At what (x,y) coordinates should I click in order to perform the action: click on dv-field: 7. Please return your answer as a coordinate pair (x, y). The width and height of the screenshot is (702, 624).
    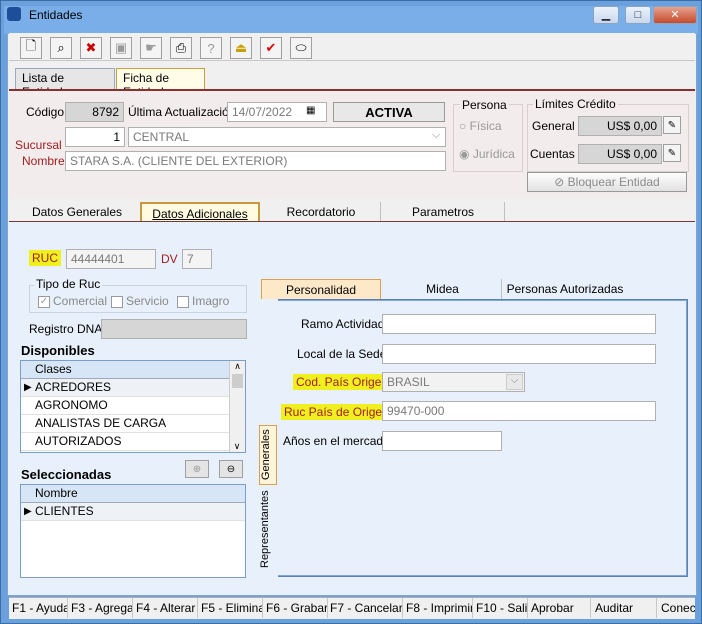
    Looking at the image, I should click on (197, 259).